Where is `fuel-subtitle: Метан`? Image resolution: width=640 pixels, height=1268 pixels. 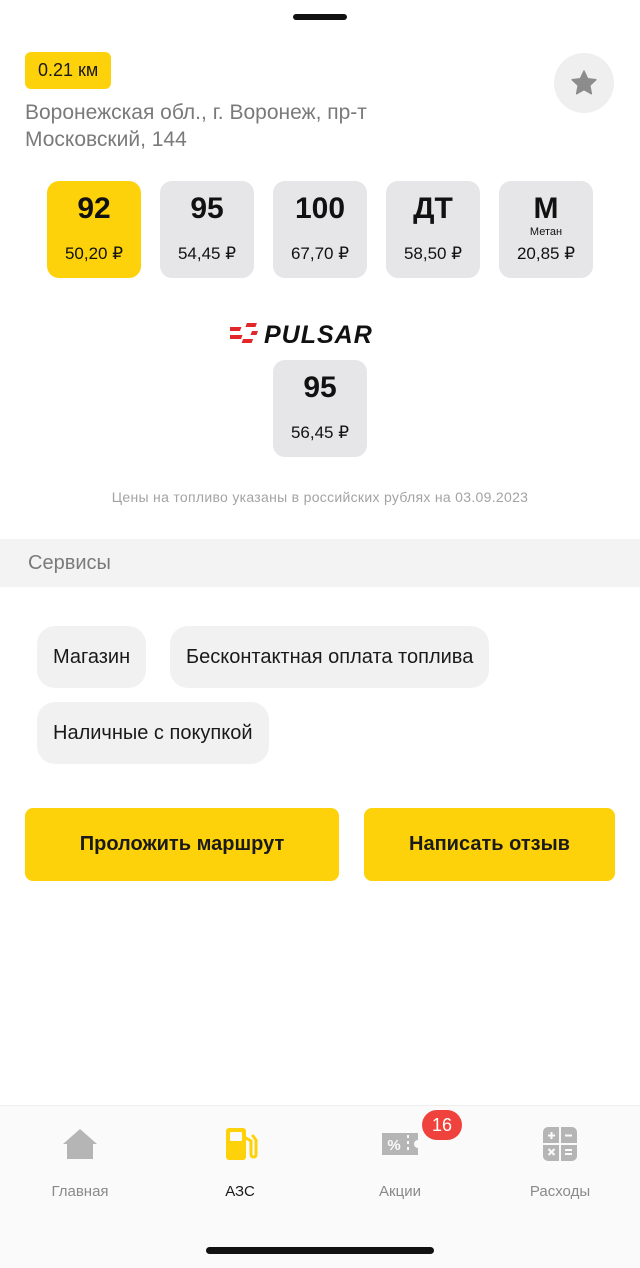
fuel-subtitle: Метан is located at coordinates (546, 232).